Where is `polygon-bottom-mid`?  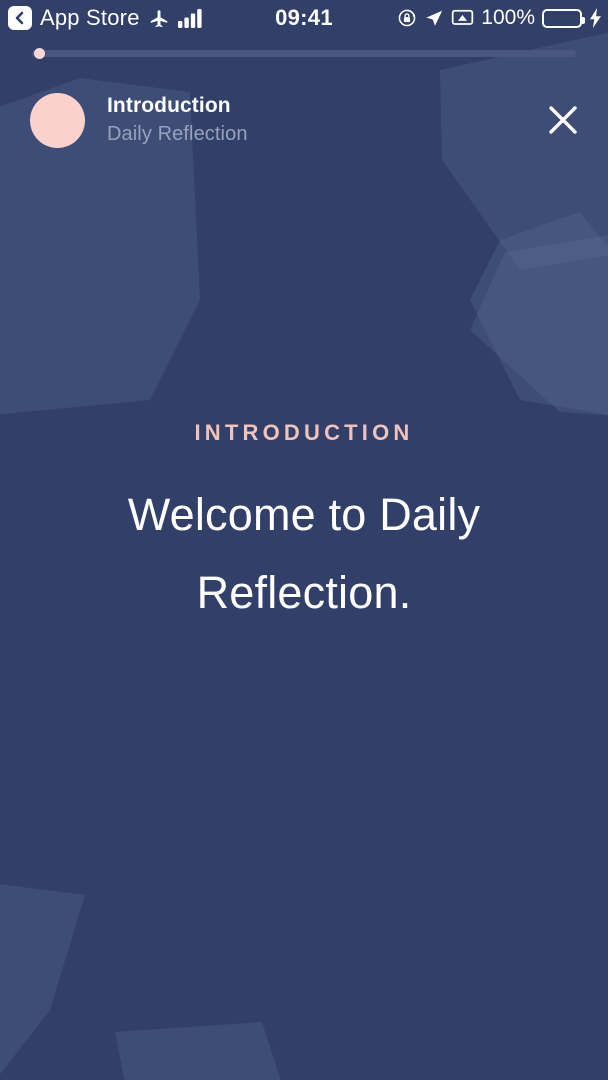
polygon-bottom-mid is located at coordinates (198, 1051).